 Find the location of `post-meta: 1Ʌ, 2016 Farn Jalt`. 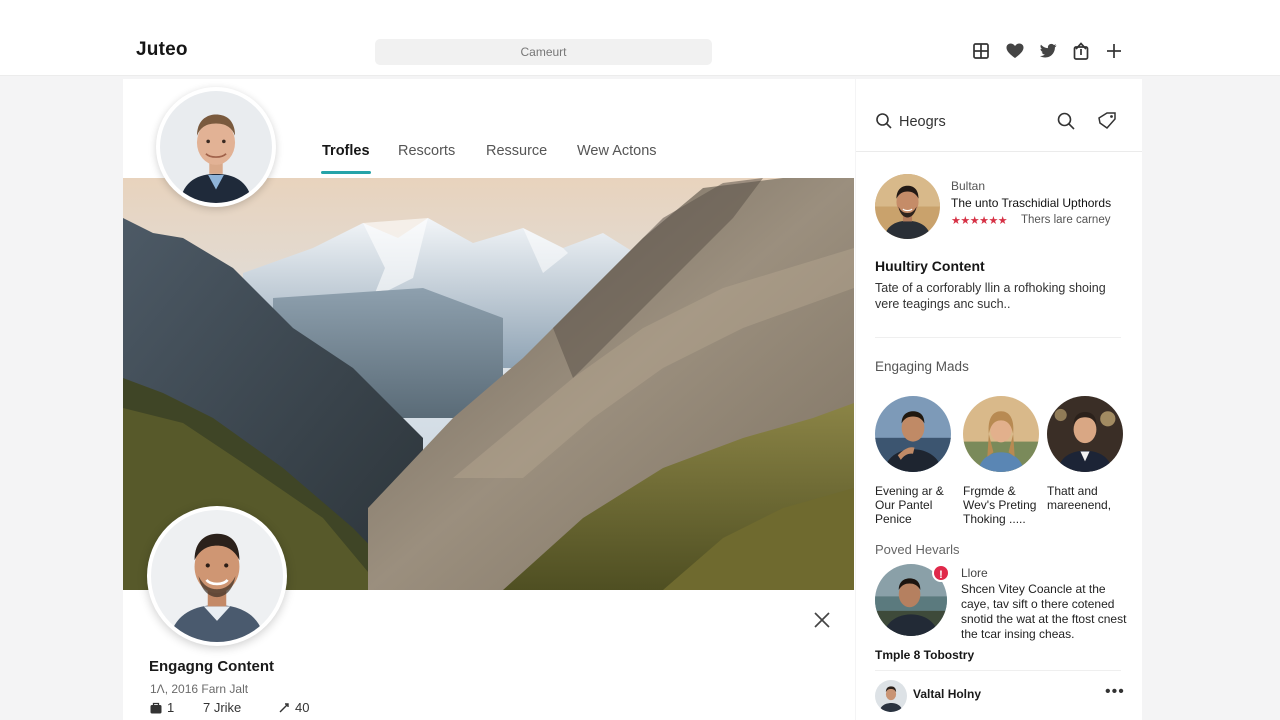

post-meta: 1Ʌ, 2016 Farn Jalt is located at coordinates (199, 689).